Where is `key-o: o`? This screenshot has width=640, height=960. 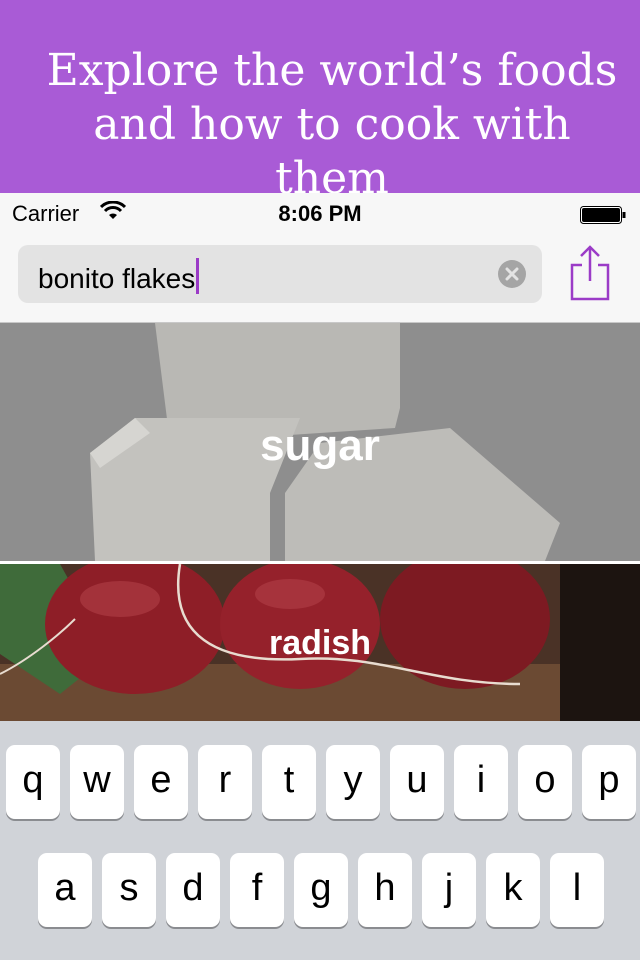 key-o: o is located at coordinates (545, 782).